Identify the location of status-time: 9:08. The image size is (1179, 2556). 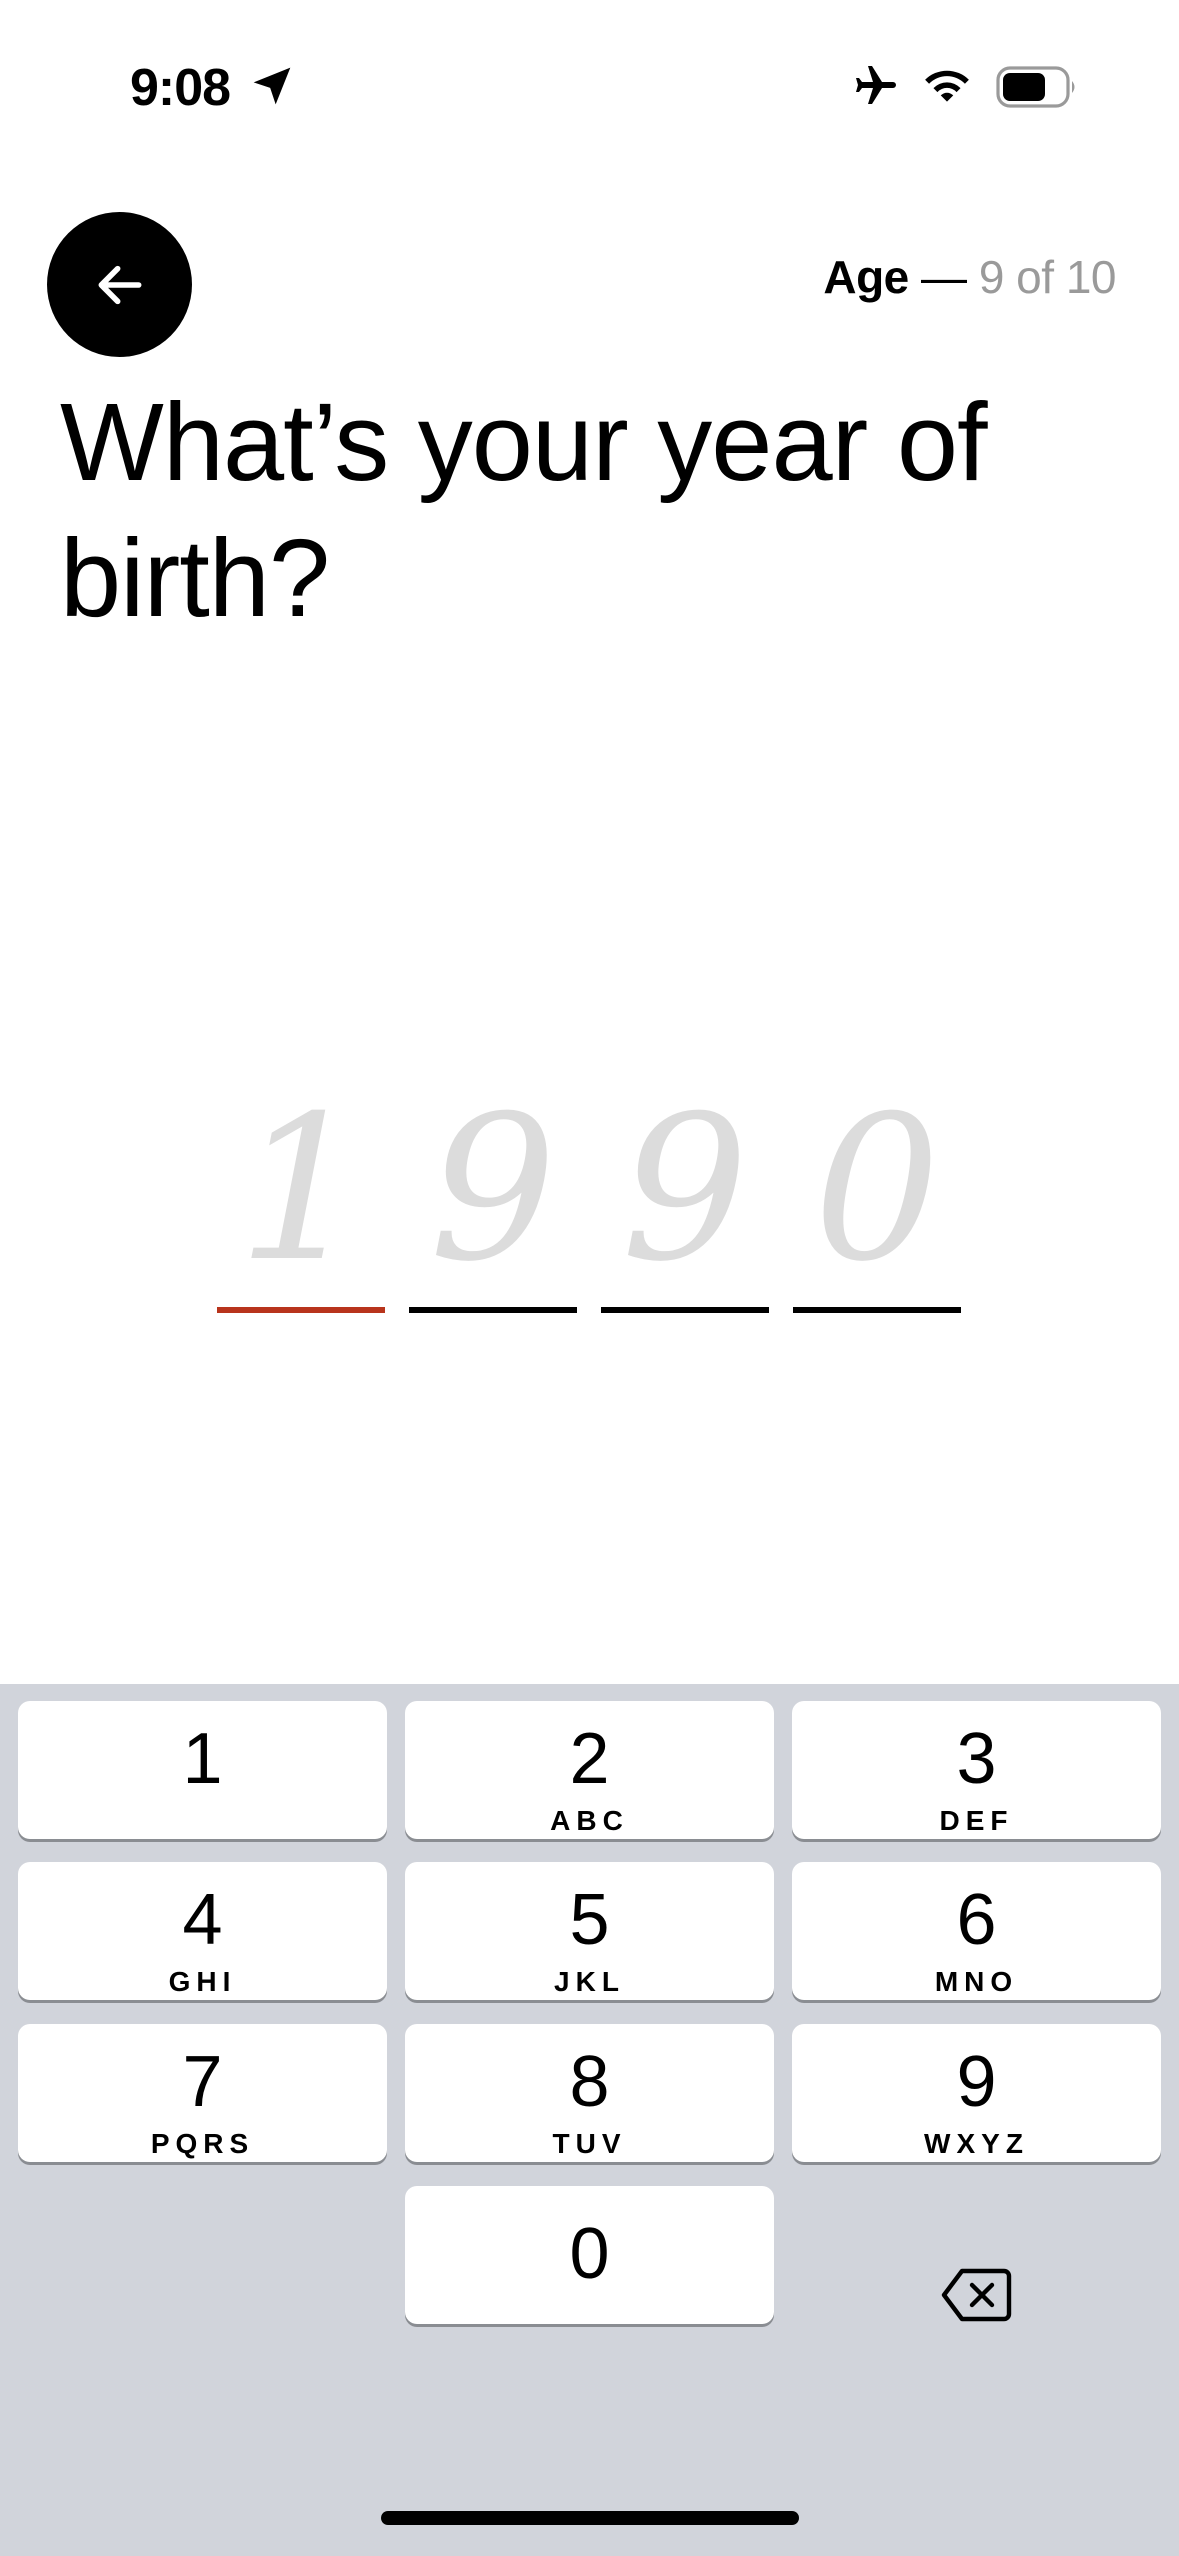
(180, 88).